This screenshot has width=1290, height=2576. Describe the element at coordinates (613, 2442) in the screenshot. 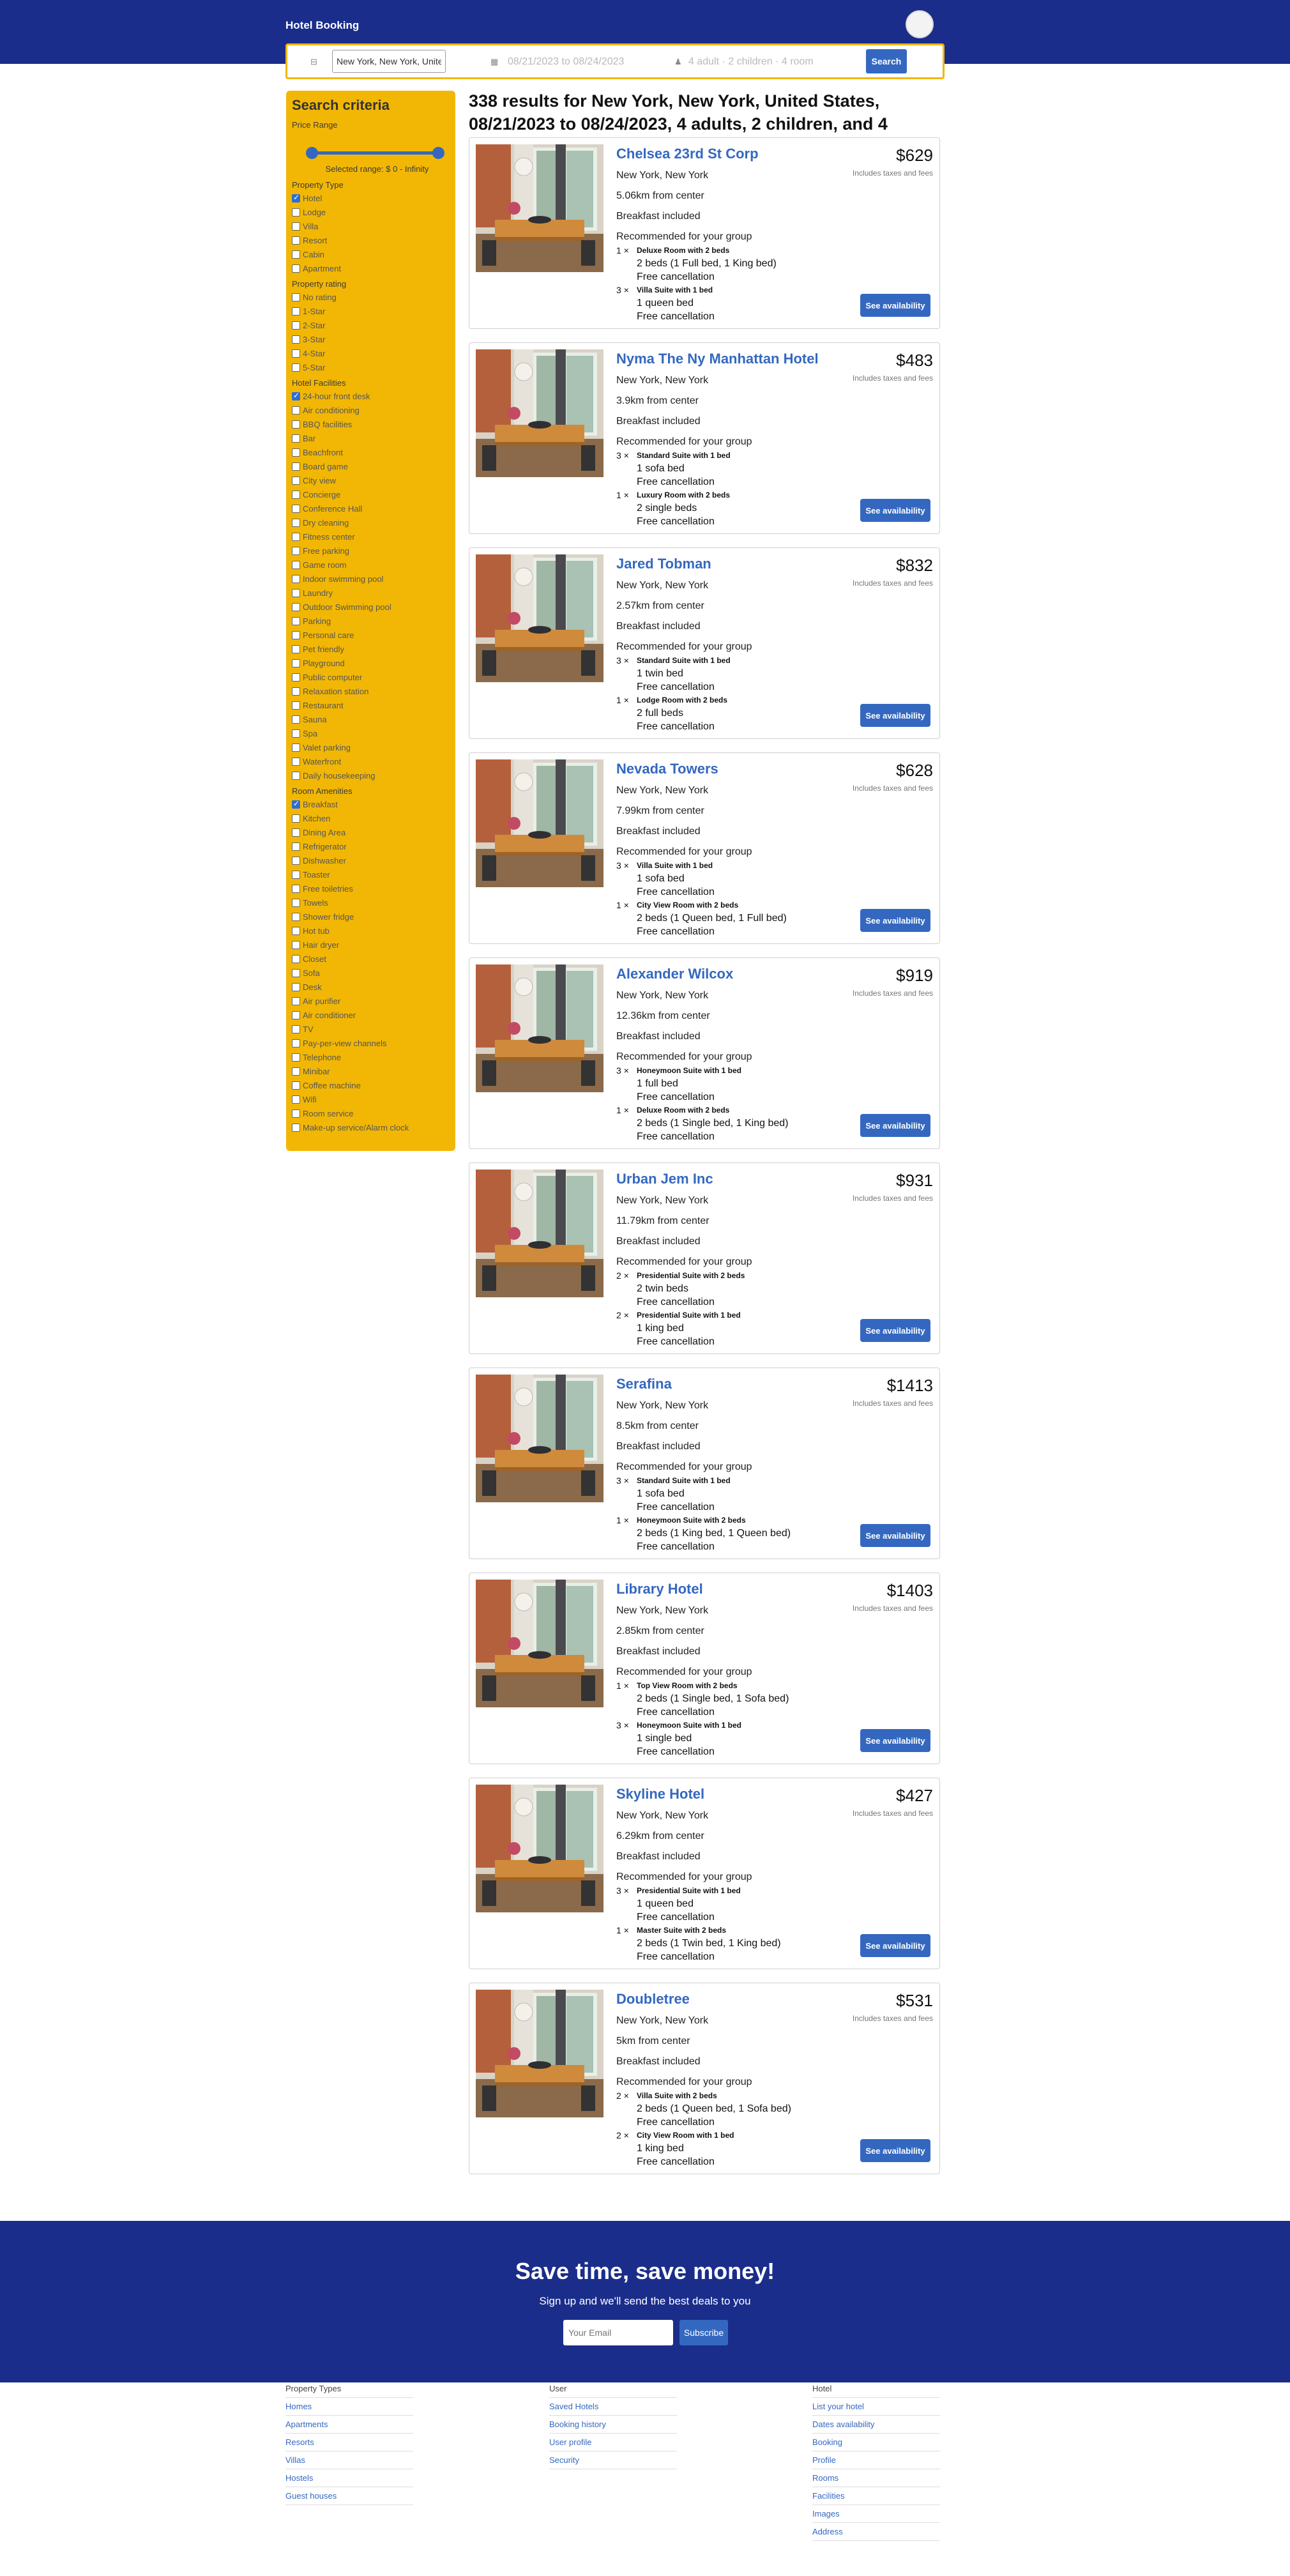

I see `footer-link: User profile` at that location.